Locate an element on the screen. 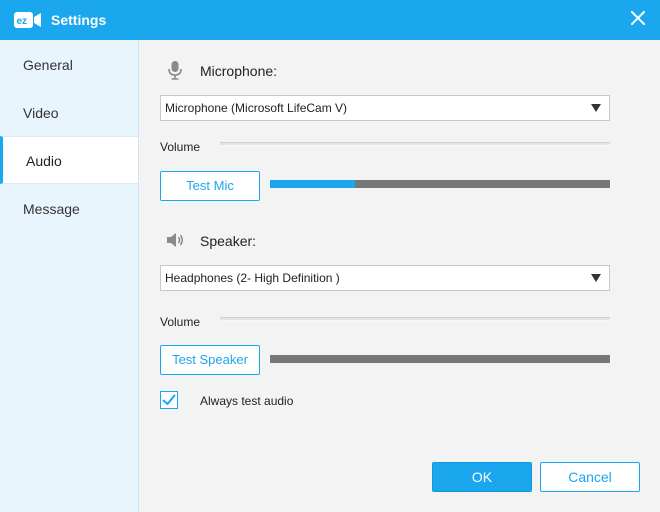  microphone-select-value: Microphone (Microsoft LifeCam V) is located at coordinates (256, 108).